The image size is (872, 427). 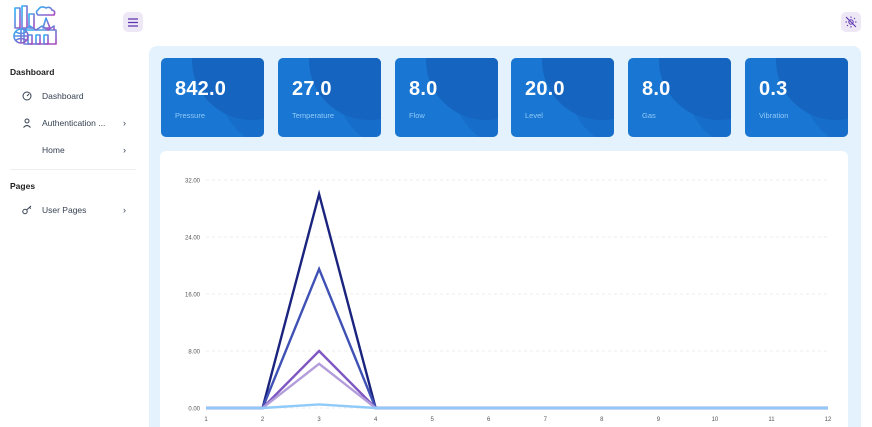 I want to click on nav-caption-dashboard: Dashboard, so click(x=32, y=72).